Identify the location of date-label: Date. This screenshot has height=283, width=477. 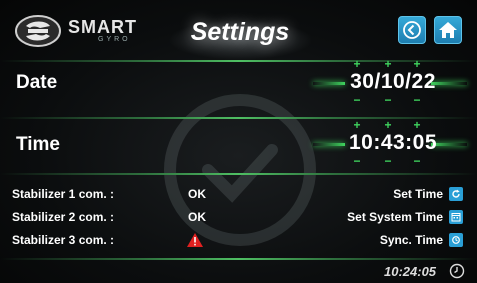
(37, 82).